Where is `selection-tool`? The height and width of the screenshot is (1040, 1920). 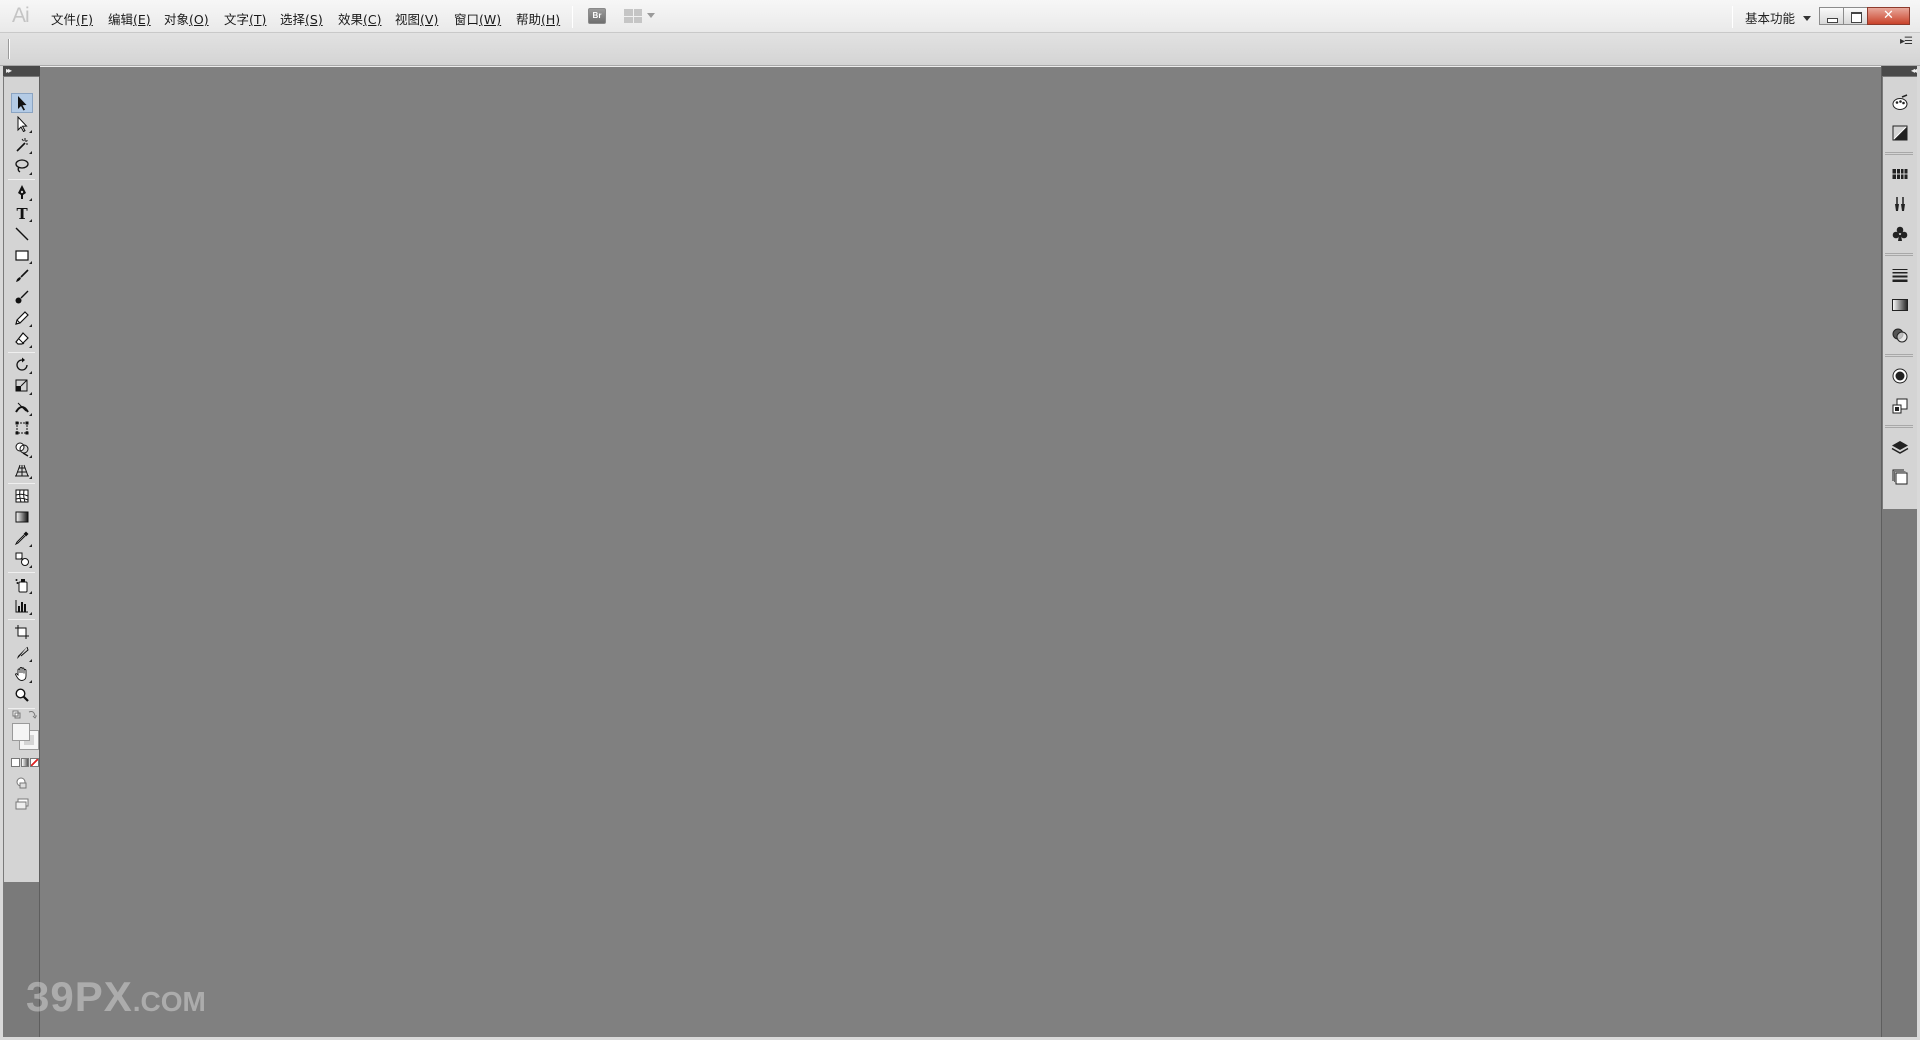 selection-tool is located at coordinates (22, 103).